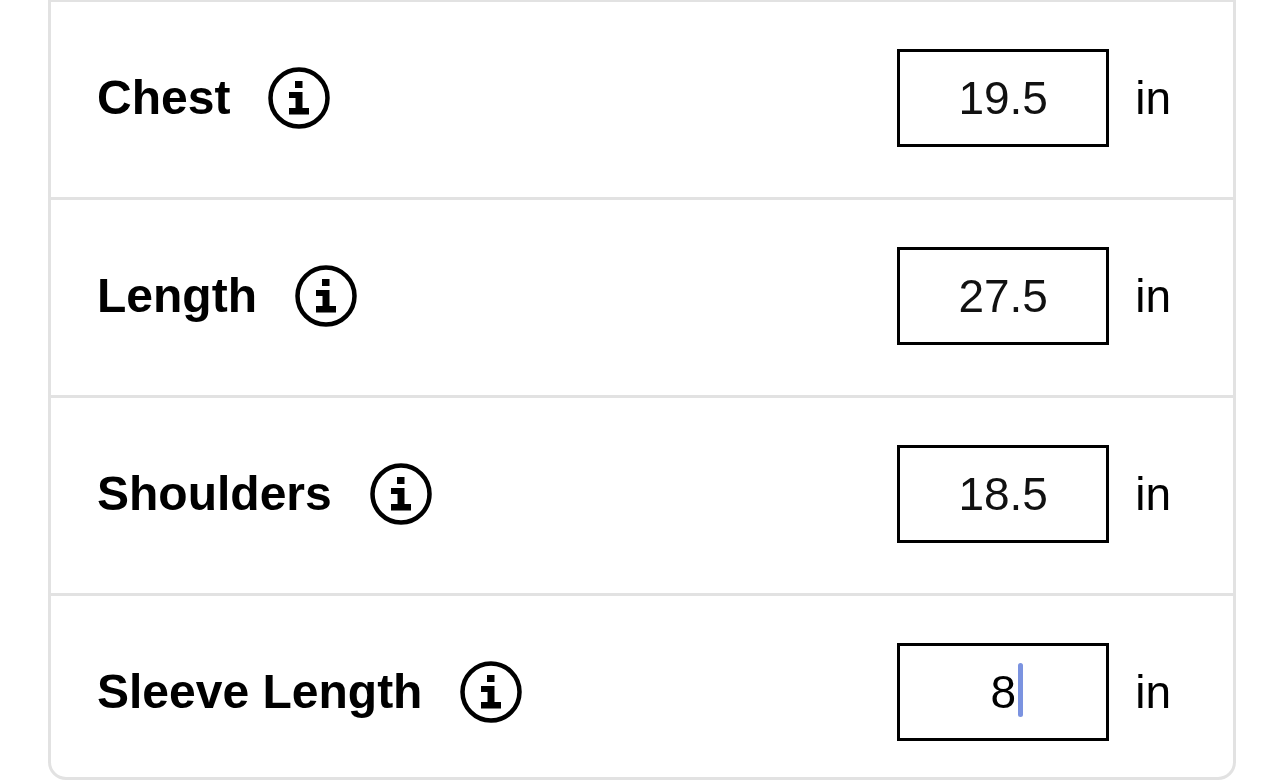 The width and height of the screenshot is (1284, 782). What do you see at coordinates (1003, 98) in the screenshot?
I see `input-field: 19.5` at bounding box center [1003, 98].